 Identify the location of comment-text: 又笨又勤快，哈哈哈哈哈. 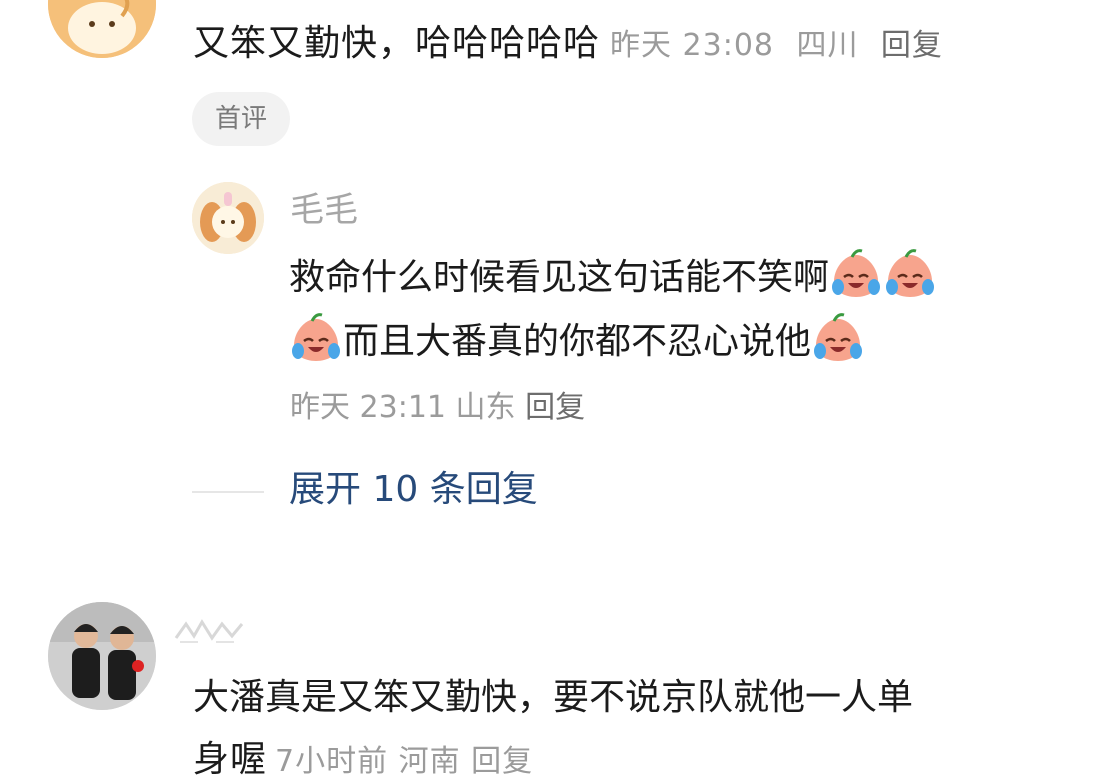
(397, 43).